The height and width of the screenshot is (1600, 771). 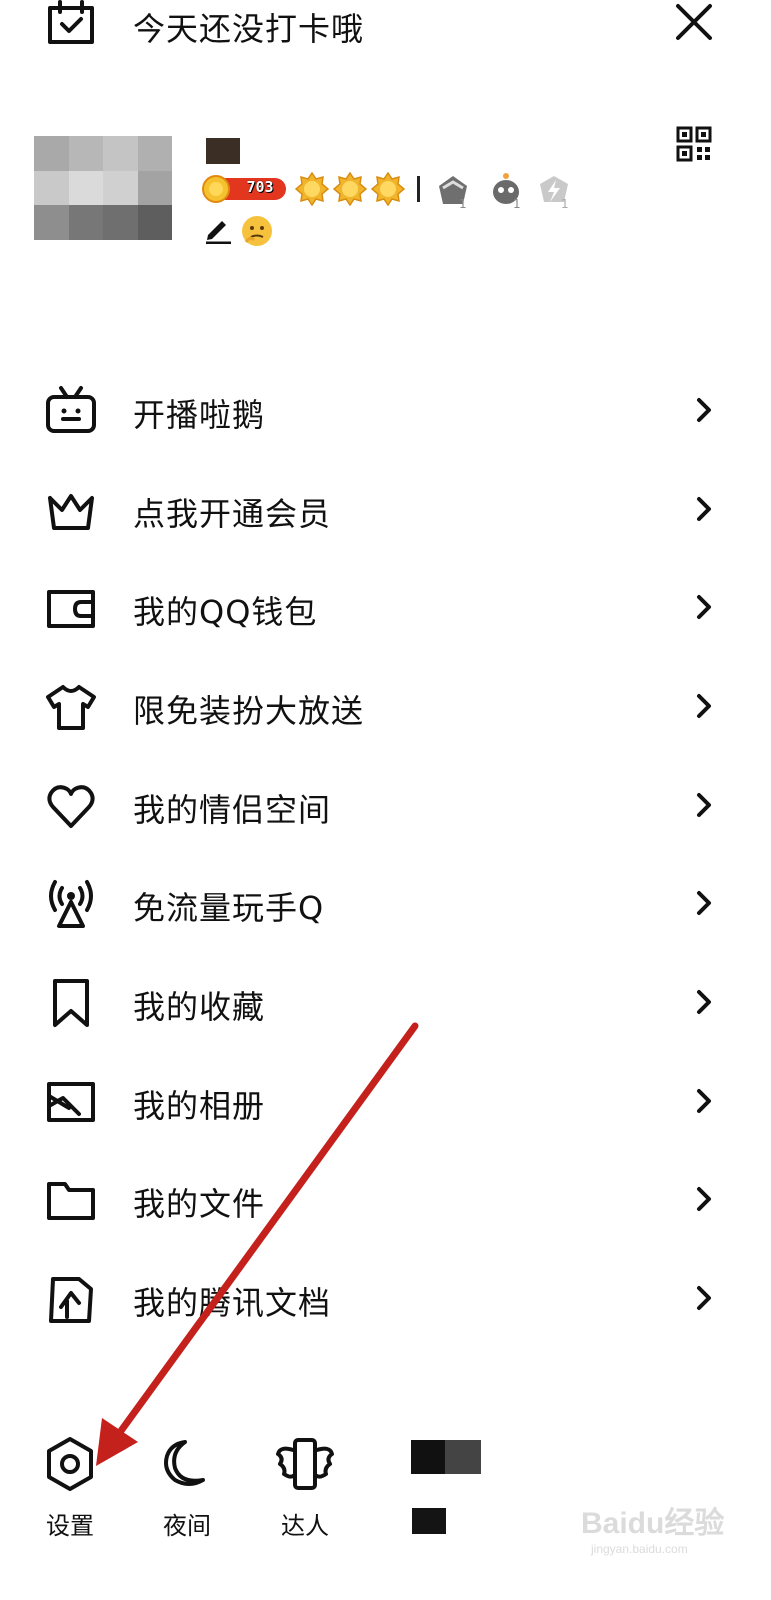 I want to click on coin-badge: 703, so click(x=245, y=189).